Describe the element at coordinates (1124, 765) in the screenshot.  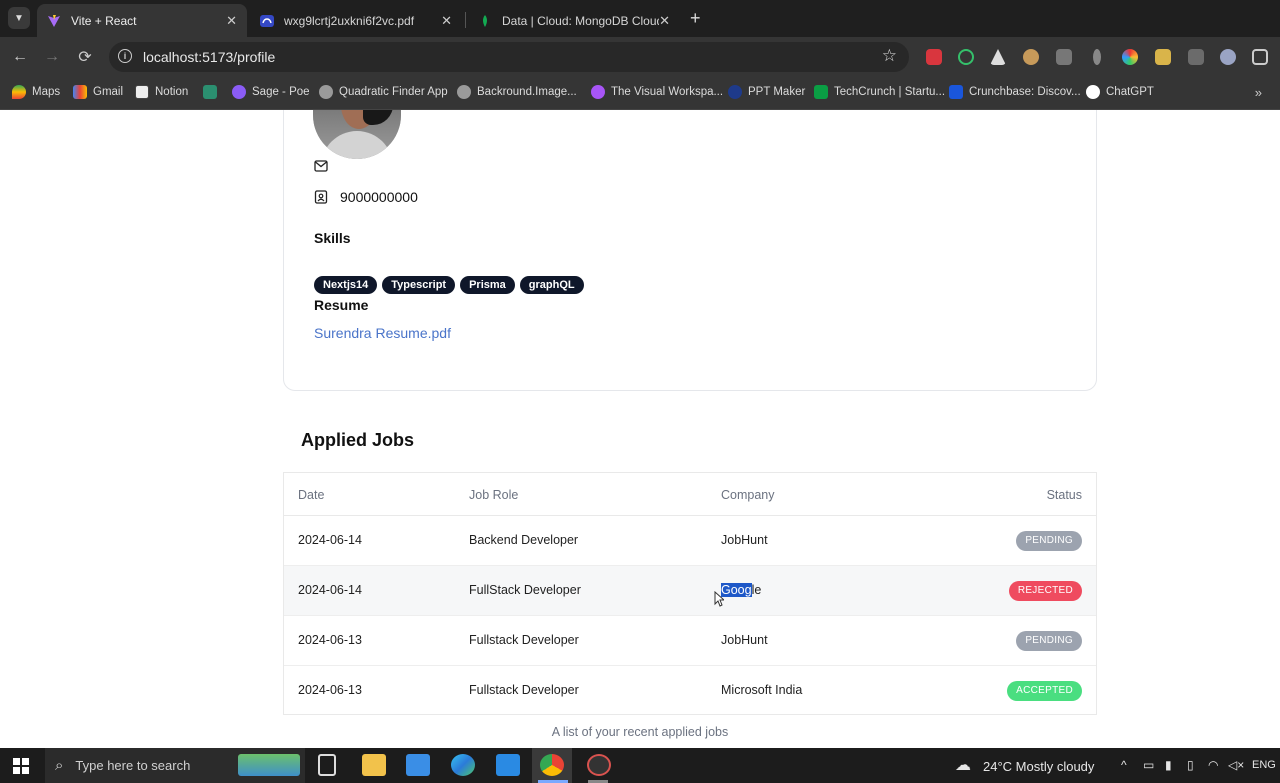
I see `chevron-up-icon: ^` at that location.